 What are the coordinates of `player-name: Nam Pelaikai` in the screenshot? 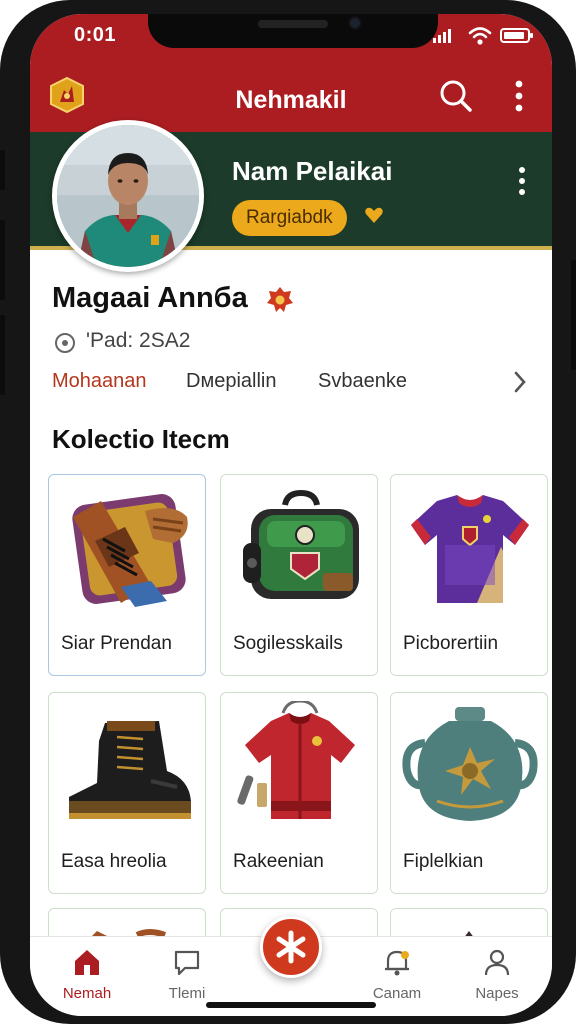 It's located at (312, 171).